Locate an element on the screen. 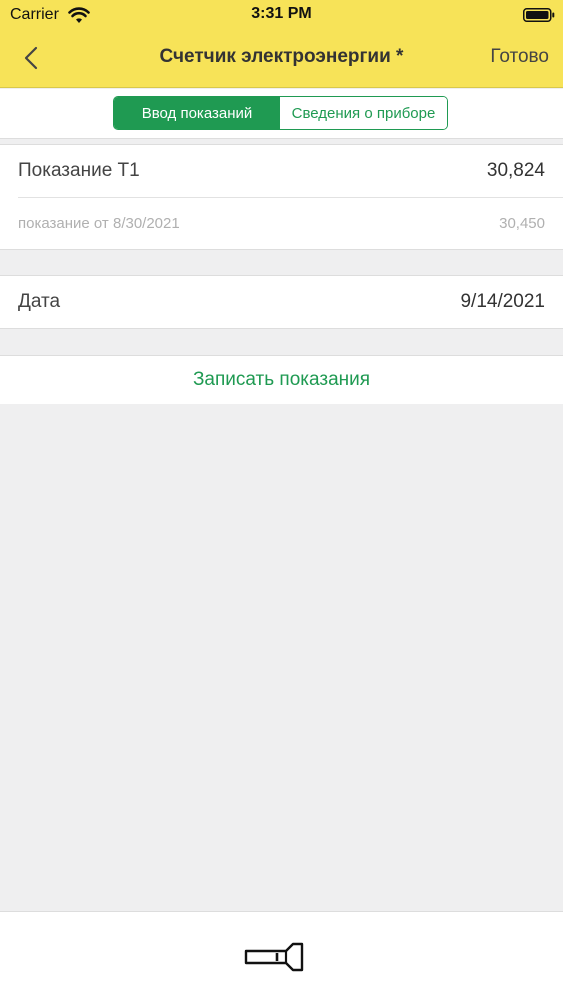 This screenshot has height=1000, width=563. clock: 3:31 PM is located at coordinates (281, 13).